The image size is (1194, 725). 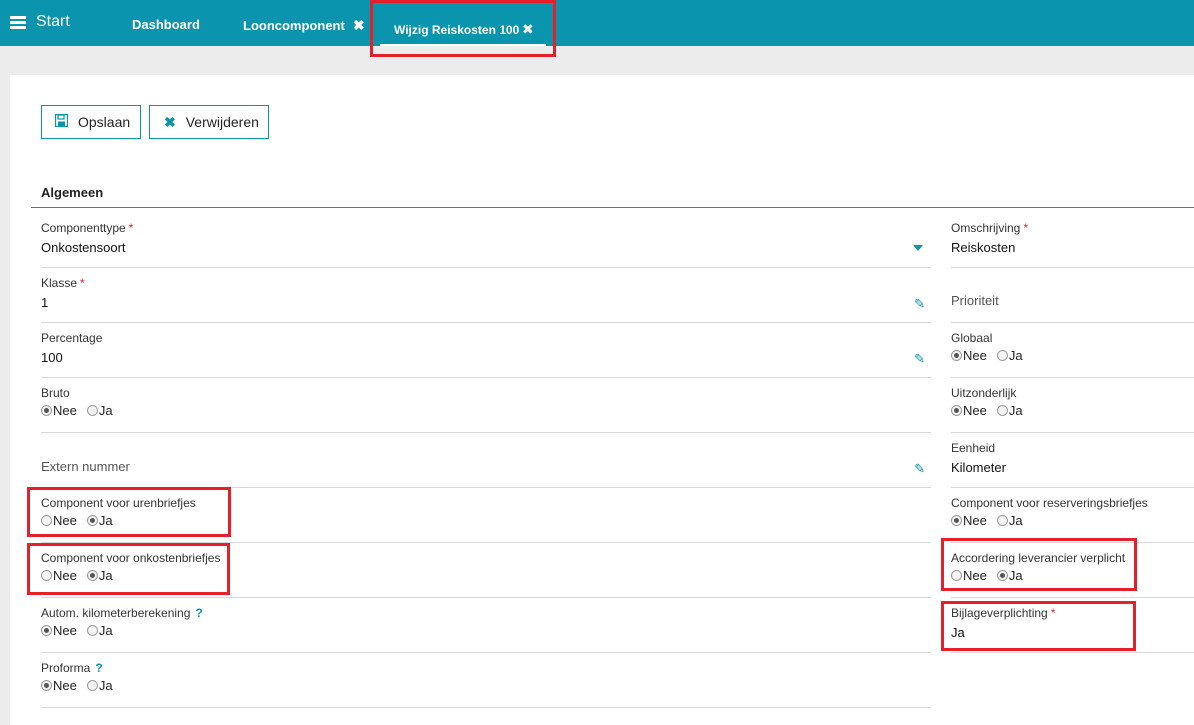 What do you see at coordinates (486, 296) in the screenshot?
I see `field-klasse: Klasse * 1 ✎` at bounding box center [486, 296].